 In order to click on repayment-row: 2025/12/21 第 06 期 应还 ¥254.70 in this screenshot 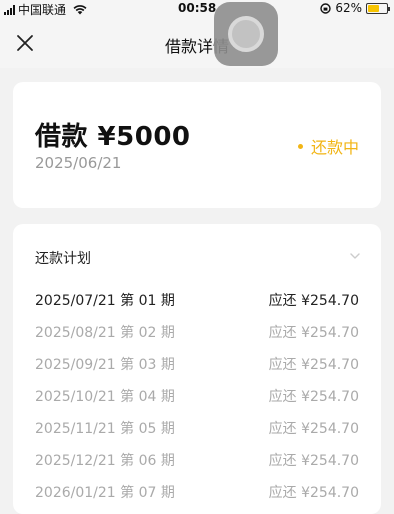, I will do `click(197, 460)`.